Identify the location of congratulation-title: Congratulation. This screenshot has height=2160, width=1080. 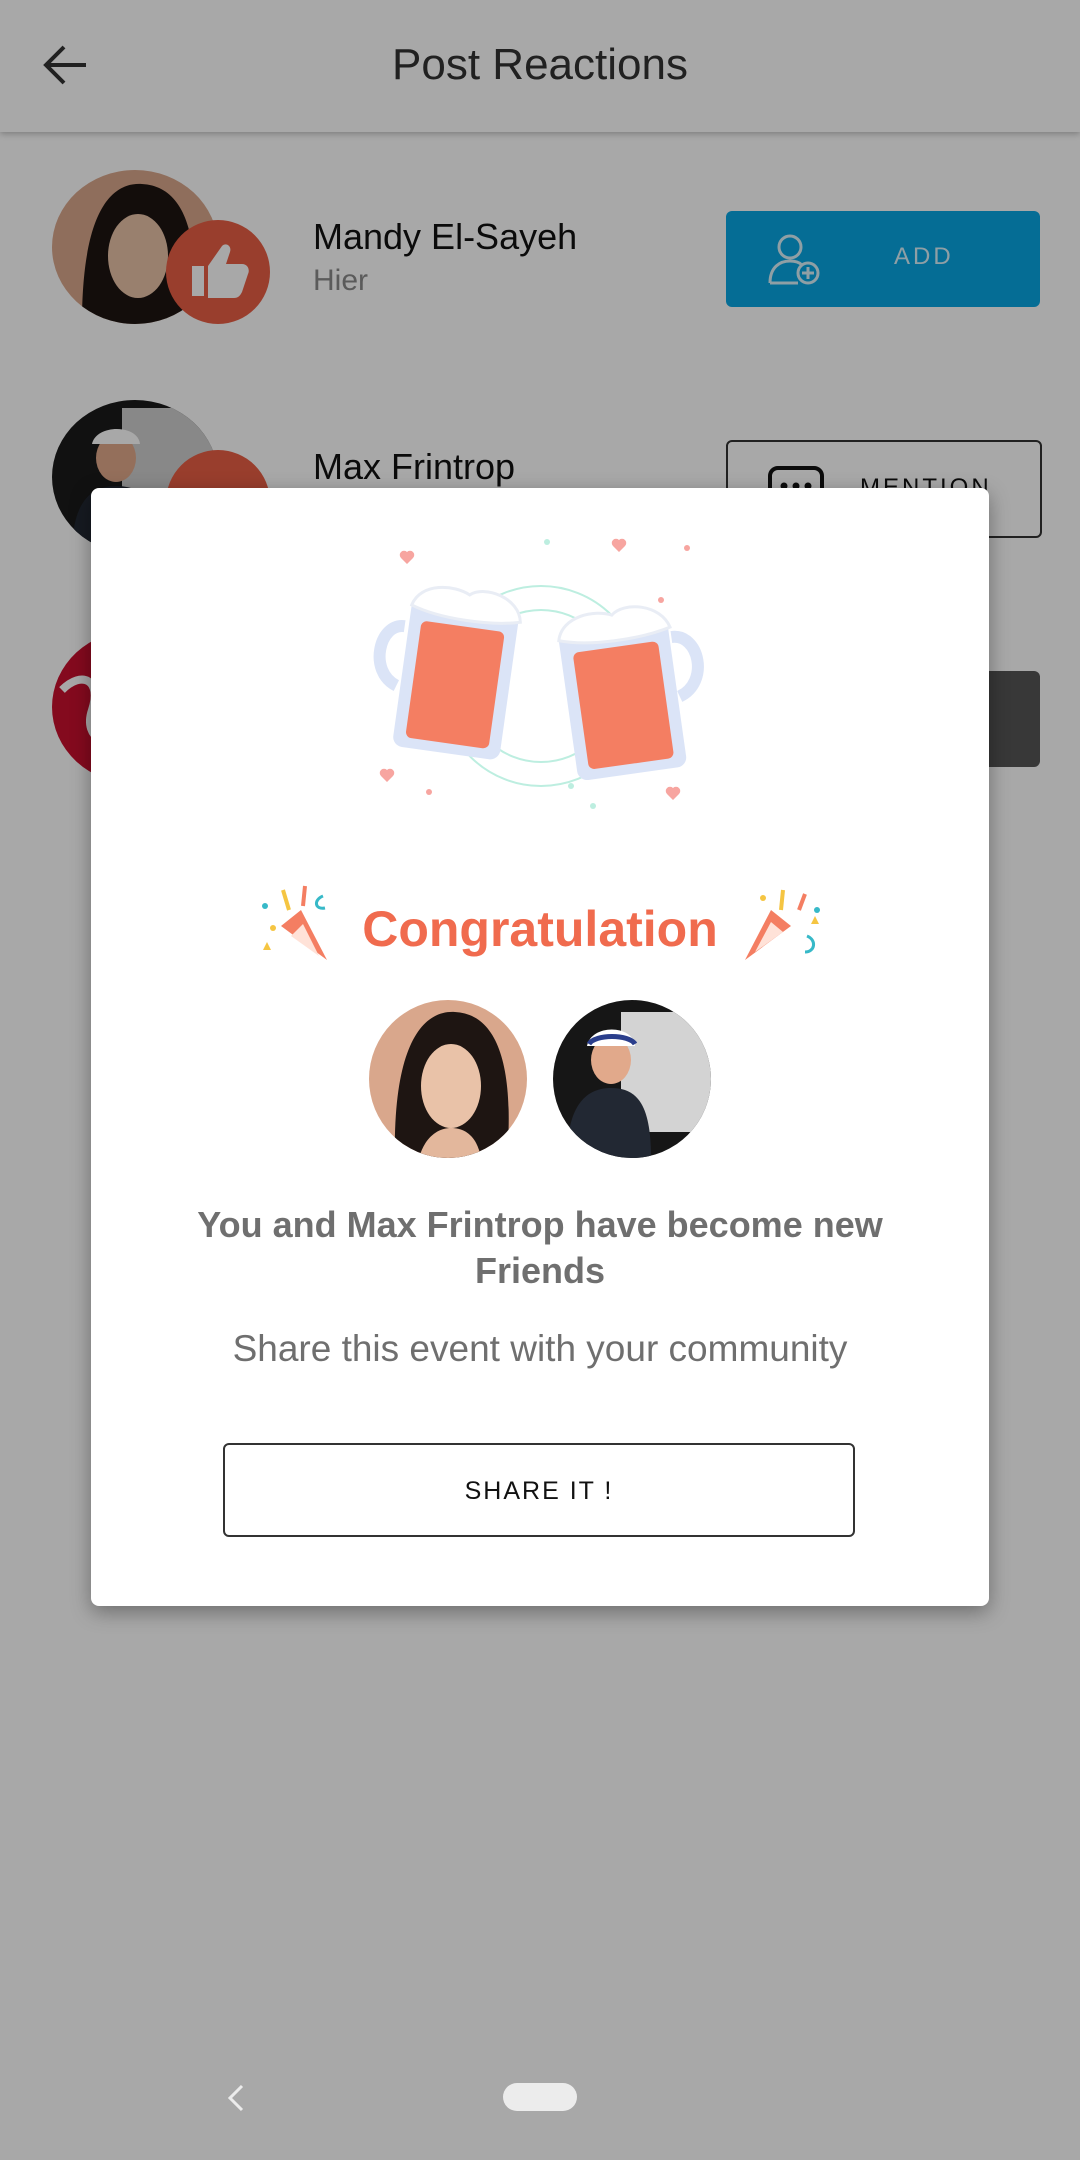
(540, 929).